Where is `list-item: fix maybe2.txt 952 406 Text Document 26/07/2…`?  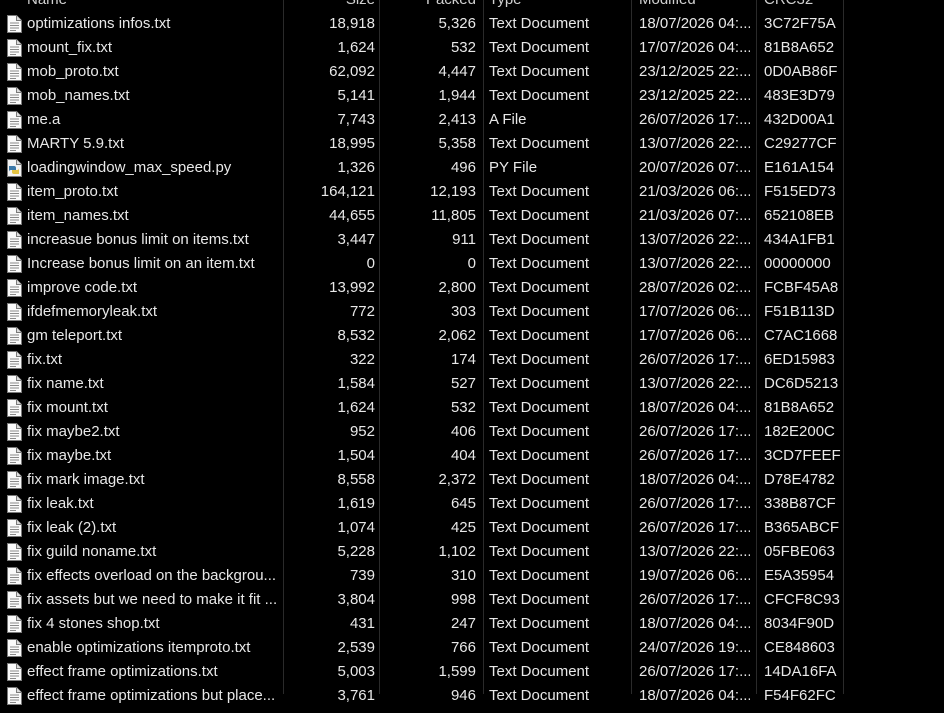
list-item: fix maybe2.txt 952 406 Text Document 26/07/2… is located at coordinates (472, 432).